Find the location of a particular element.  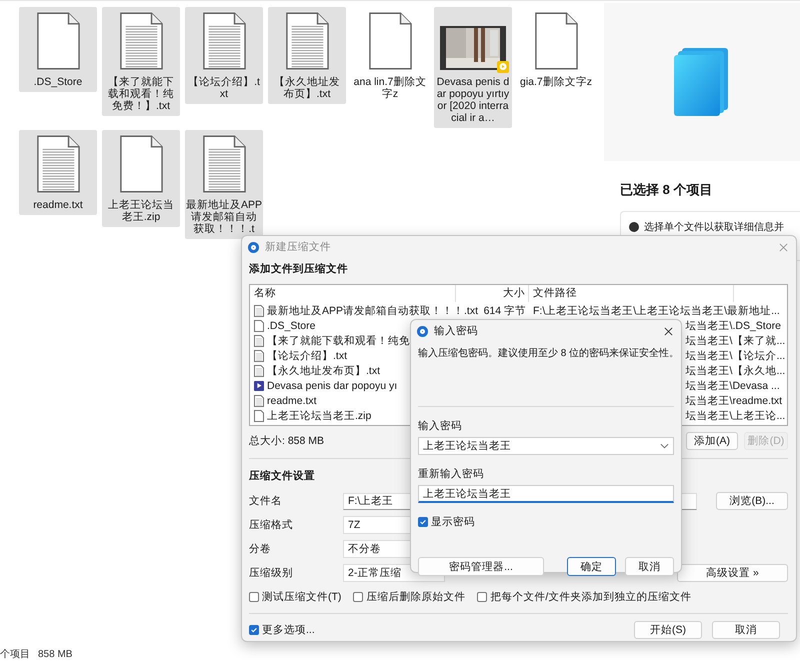

window-title: 新建压缩文件 is located at coordinates (298, 247).